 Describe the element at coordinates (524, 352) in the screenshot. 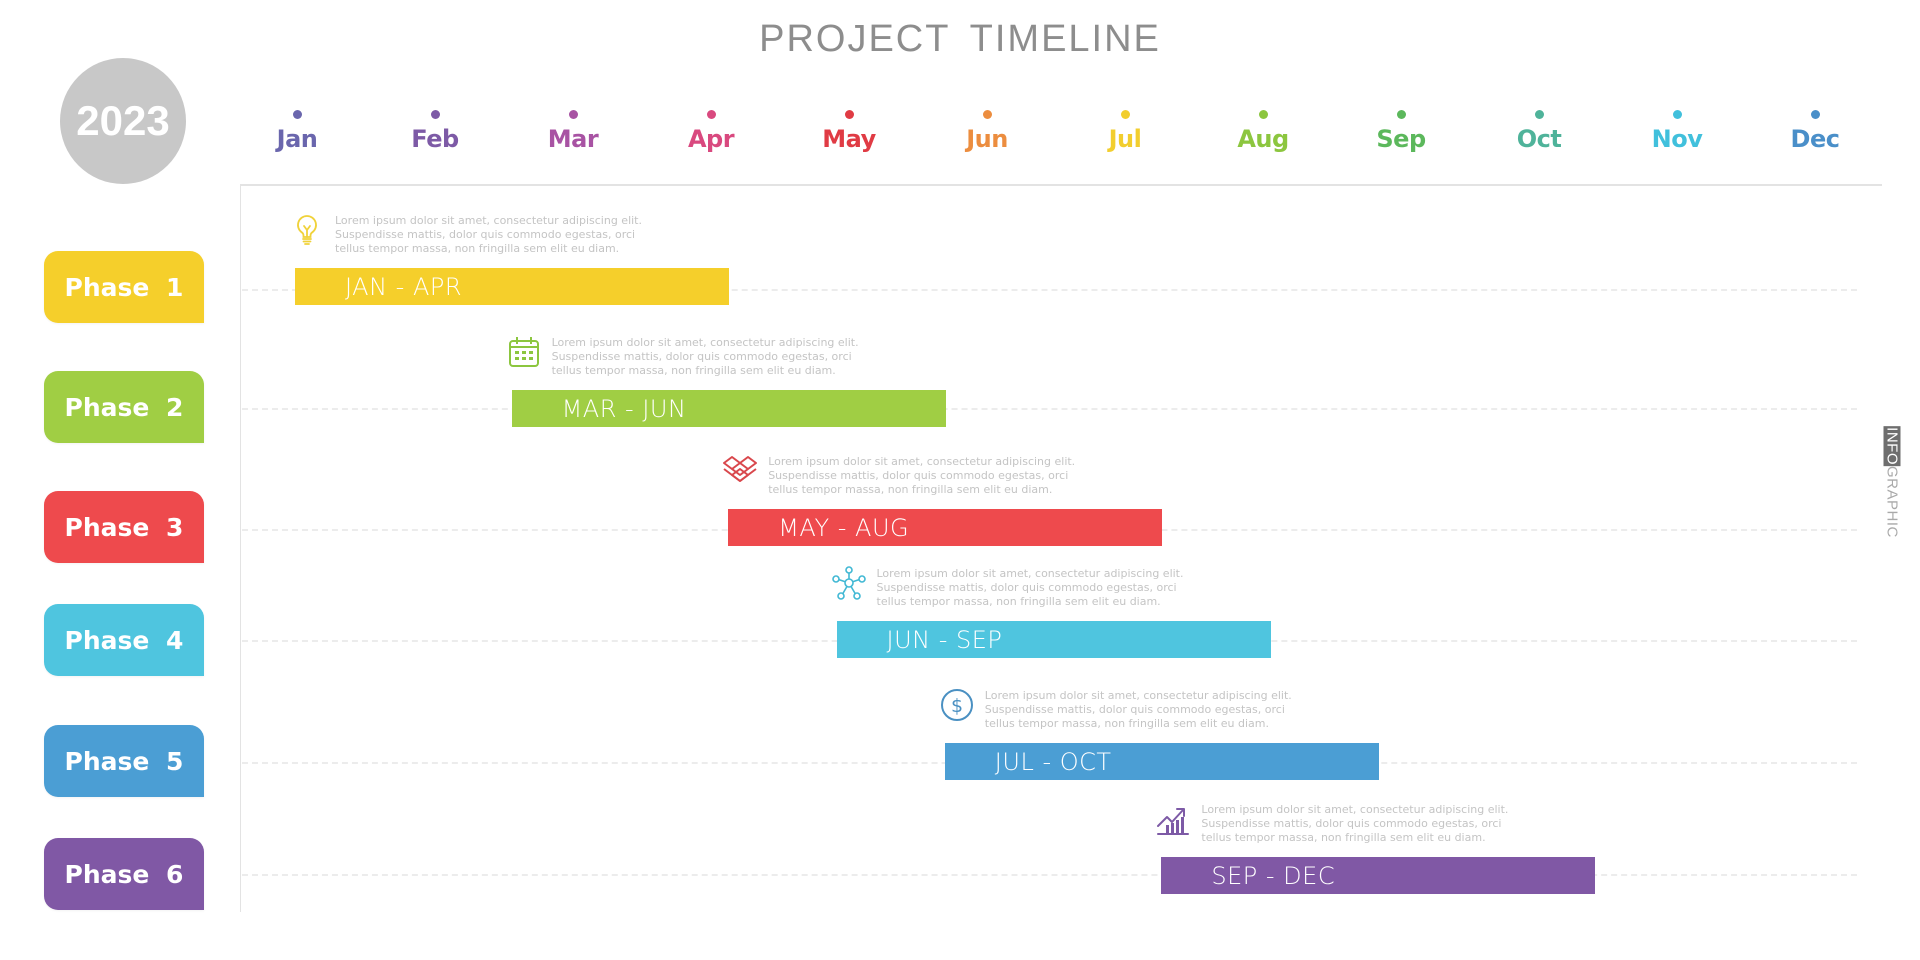

I see `calendar-icon` at that location.